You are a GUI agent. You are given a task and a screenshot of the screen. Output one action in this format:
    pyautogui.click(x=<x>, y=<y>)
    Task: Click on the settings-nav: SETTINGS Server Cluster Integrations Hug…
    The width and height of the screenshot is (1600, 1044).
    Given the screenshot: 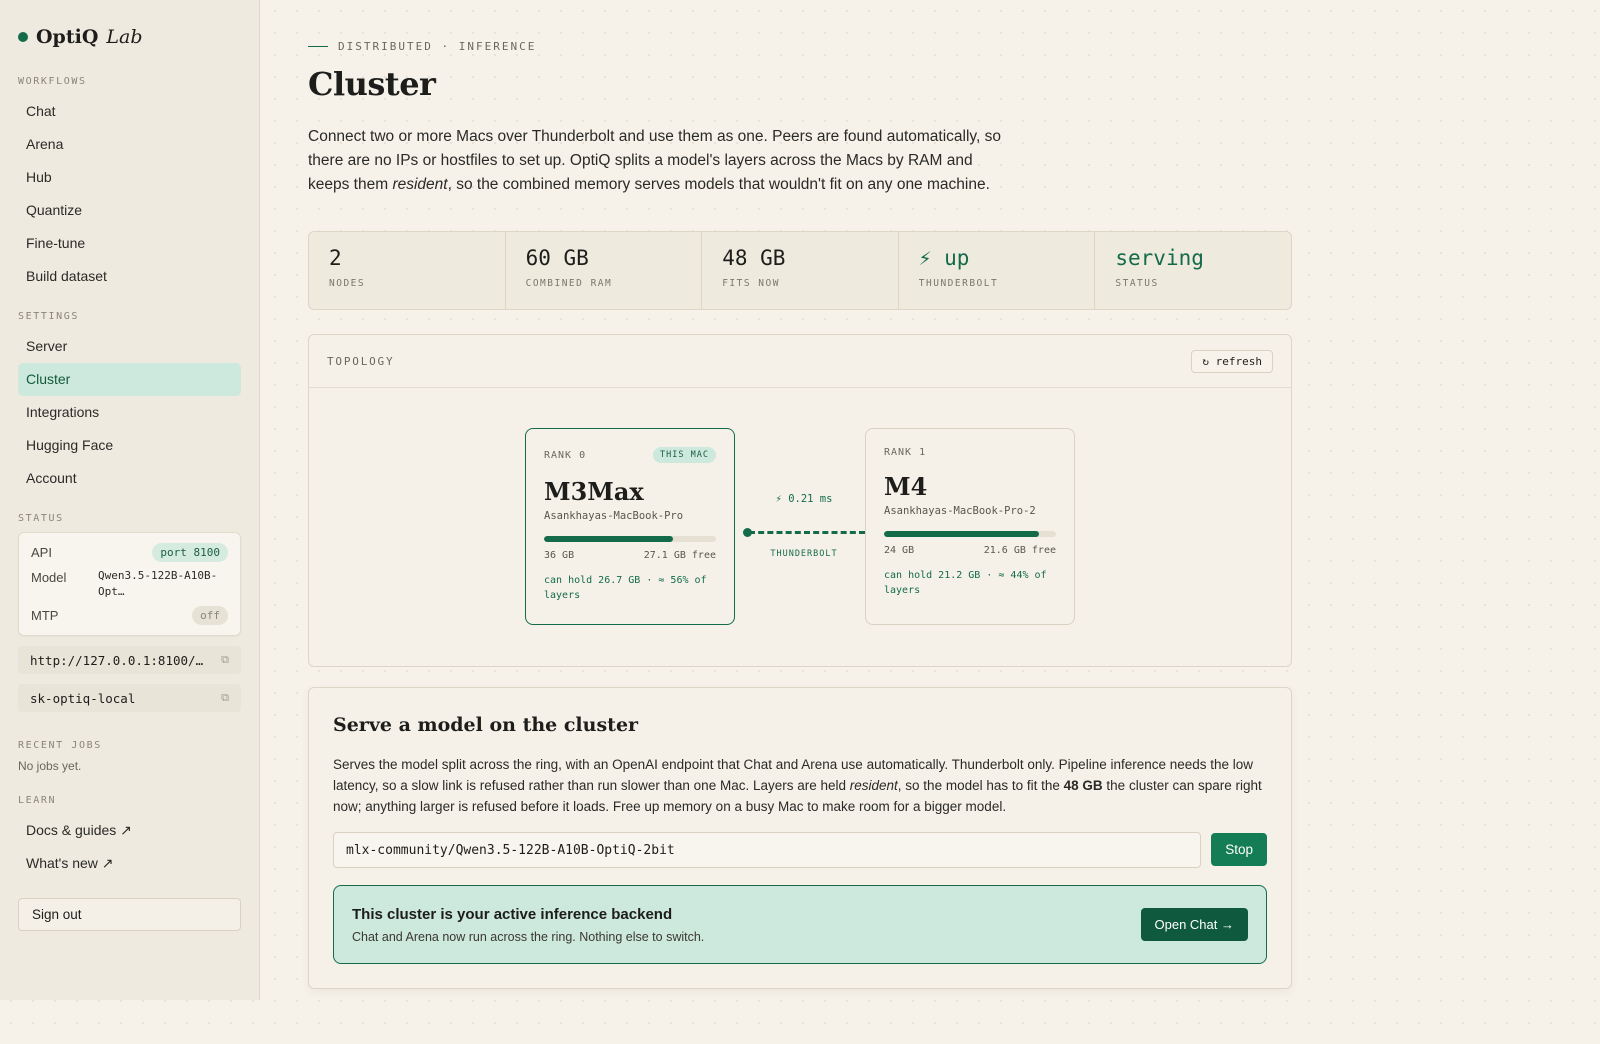 What is the action you would take?
    pyautogui.click(x=129, y=403)
    